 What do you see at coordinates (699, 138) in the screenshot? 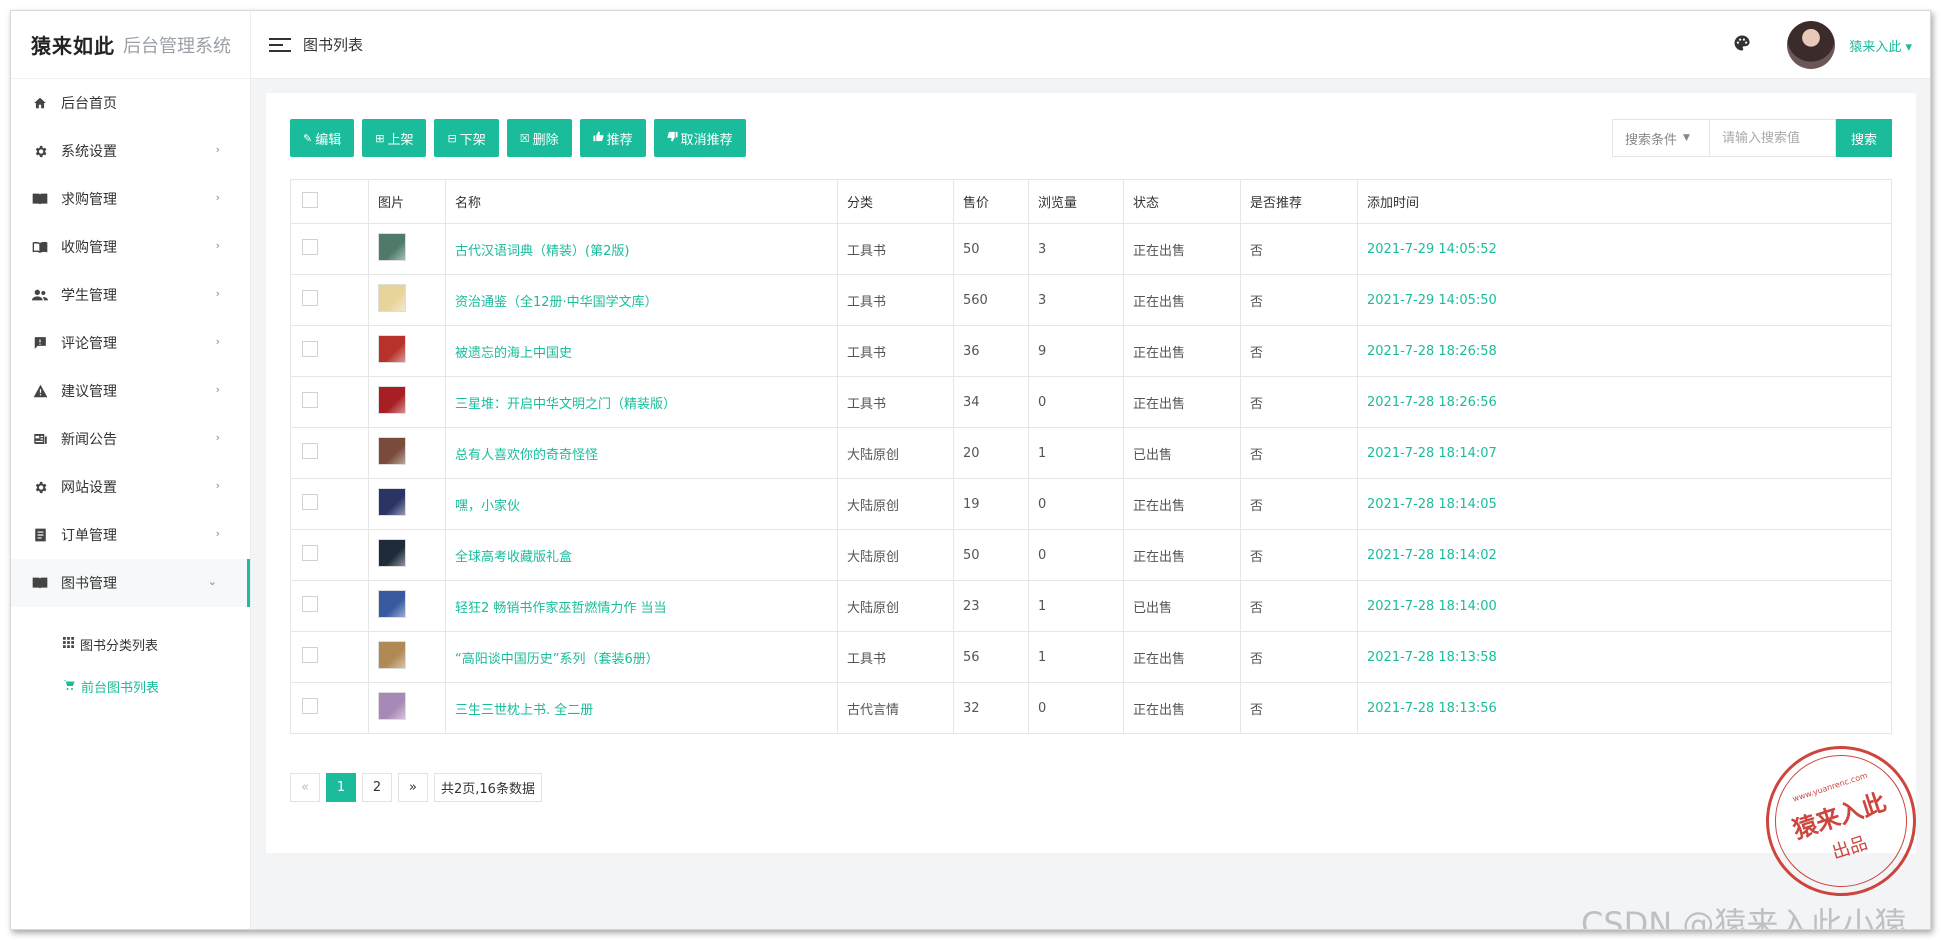
I see `toolbar-button-5: 取消推荐` at bounding box center [699, 138].